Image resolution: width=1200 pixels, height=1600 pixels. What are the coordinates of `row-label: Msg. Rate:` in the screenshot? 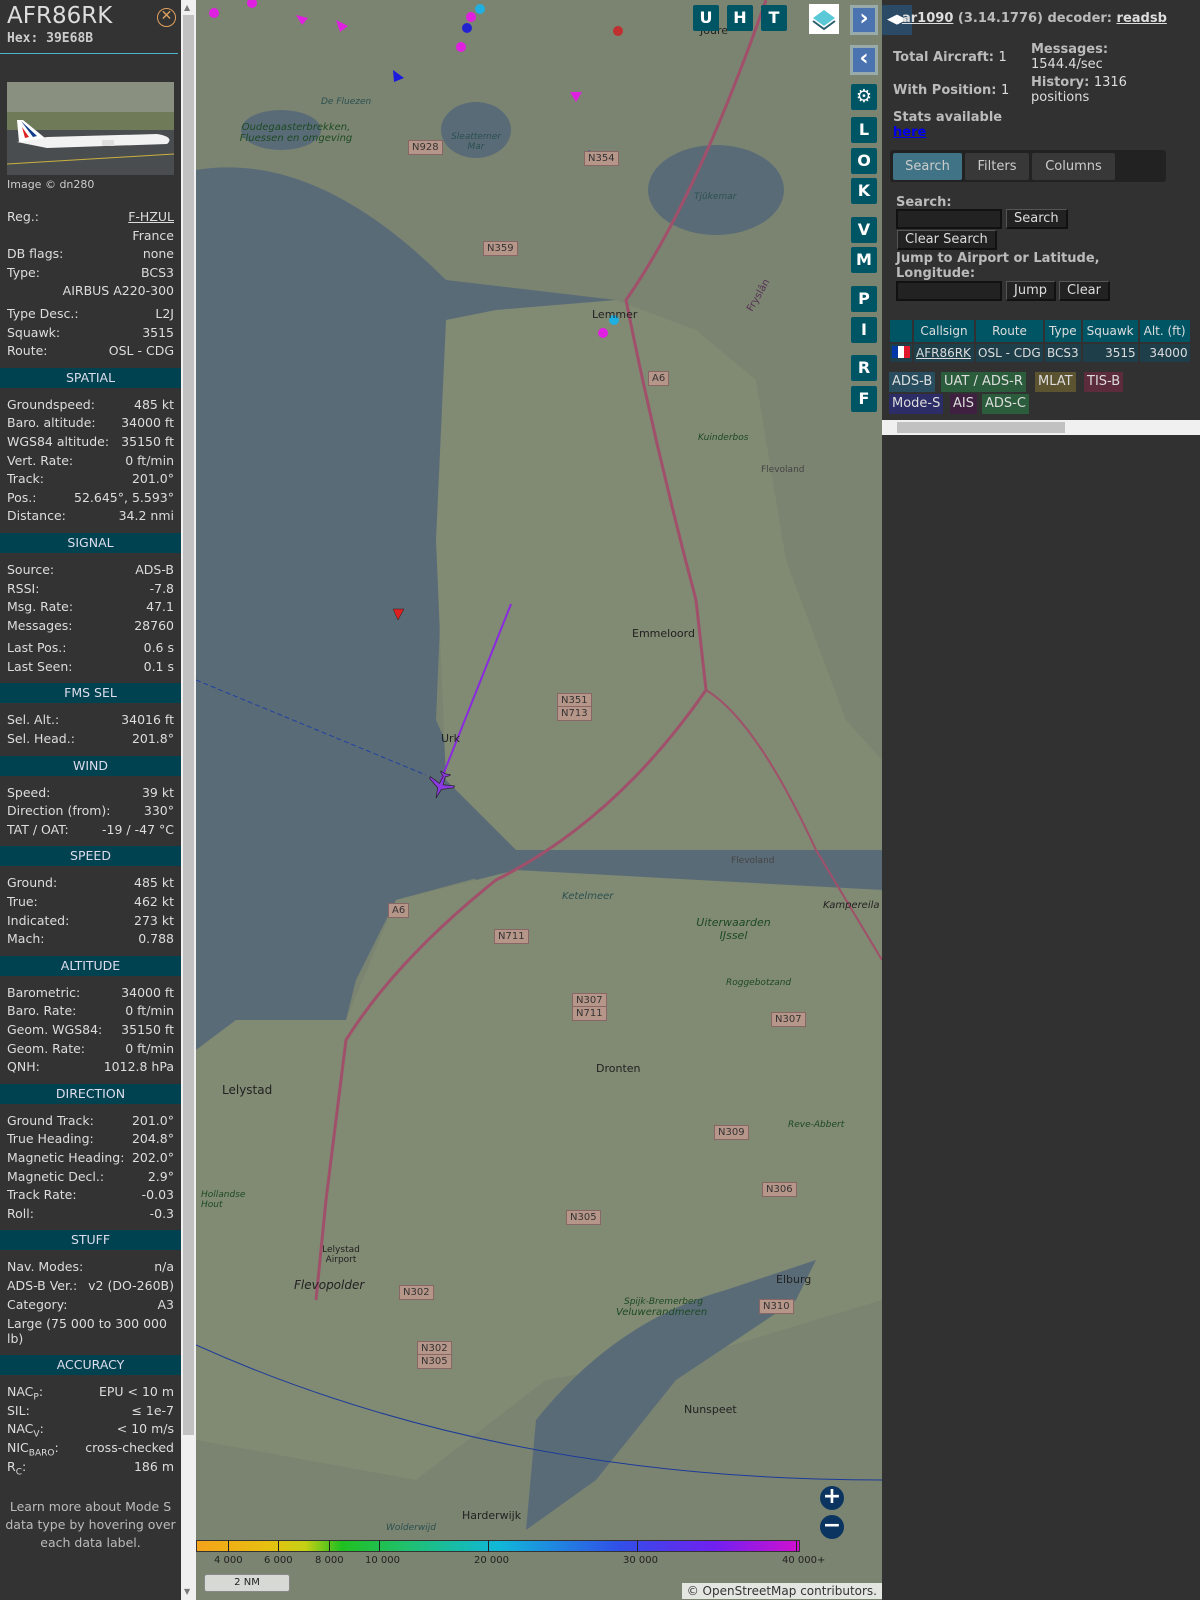 It's located at (40, 607).